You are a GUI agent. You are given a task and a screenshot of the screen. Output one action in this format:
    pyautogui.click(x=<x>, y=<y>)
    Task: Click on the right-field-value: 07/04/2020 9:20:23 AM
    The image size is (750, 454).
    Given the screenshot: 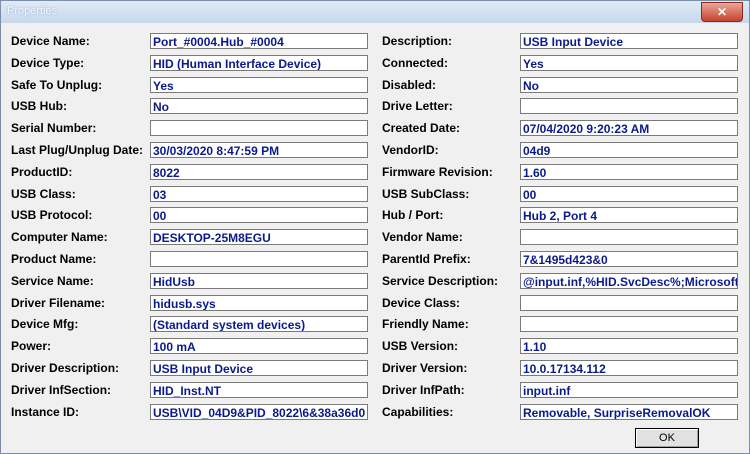 What is the action you would take?
    pyautogui.click(x=629, y=128)
    